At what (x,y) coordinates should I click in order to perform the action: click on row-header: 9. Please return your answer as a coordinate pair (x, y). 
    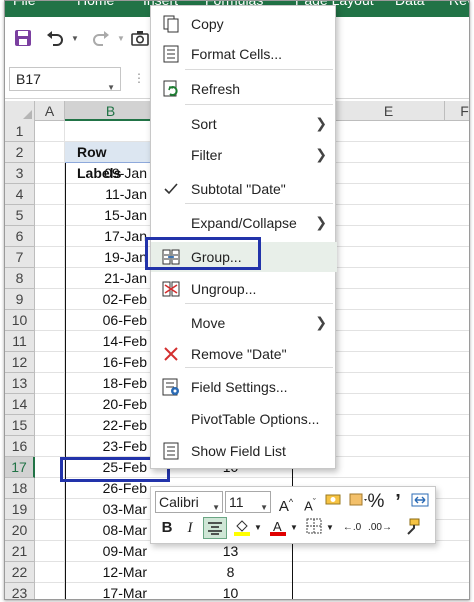
    Looking at the image, I should click on (20, 299).